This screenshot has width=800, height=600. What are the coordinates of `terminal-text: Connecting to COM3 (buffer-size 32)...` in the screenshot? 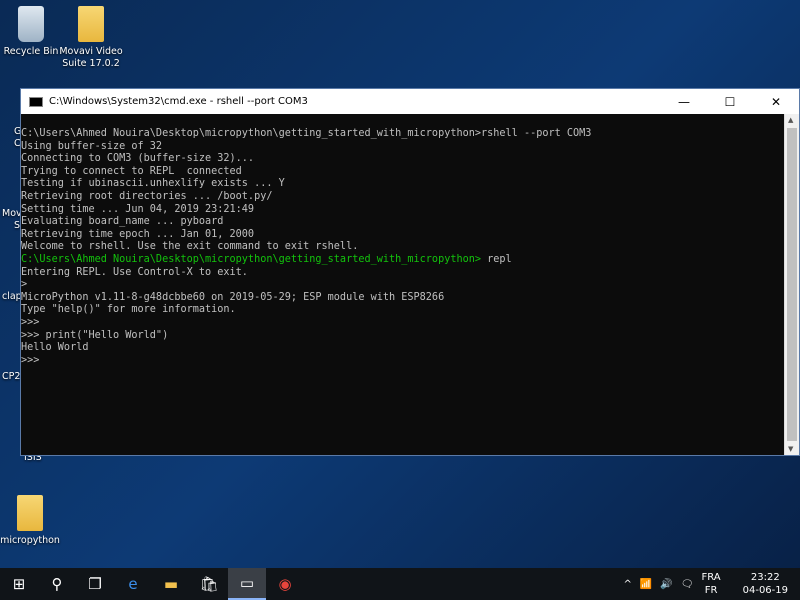 It's located at (138, 159).